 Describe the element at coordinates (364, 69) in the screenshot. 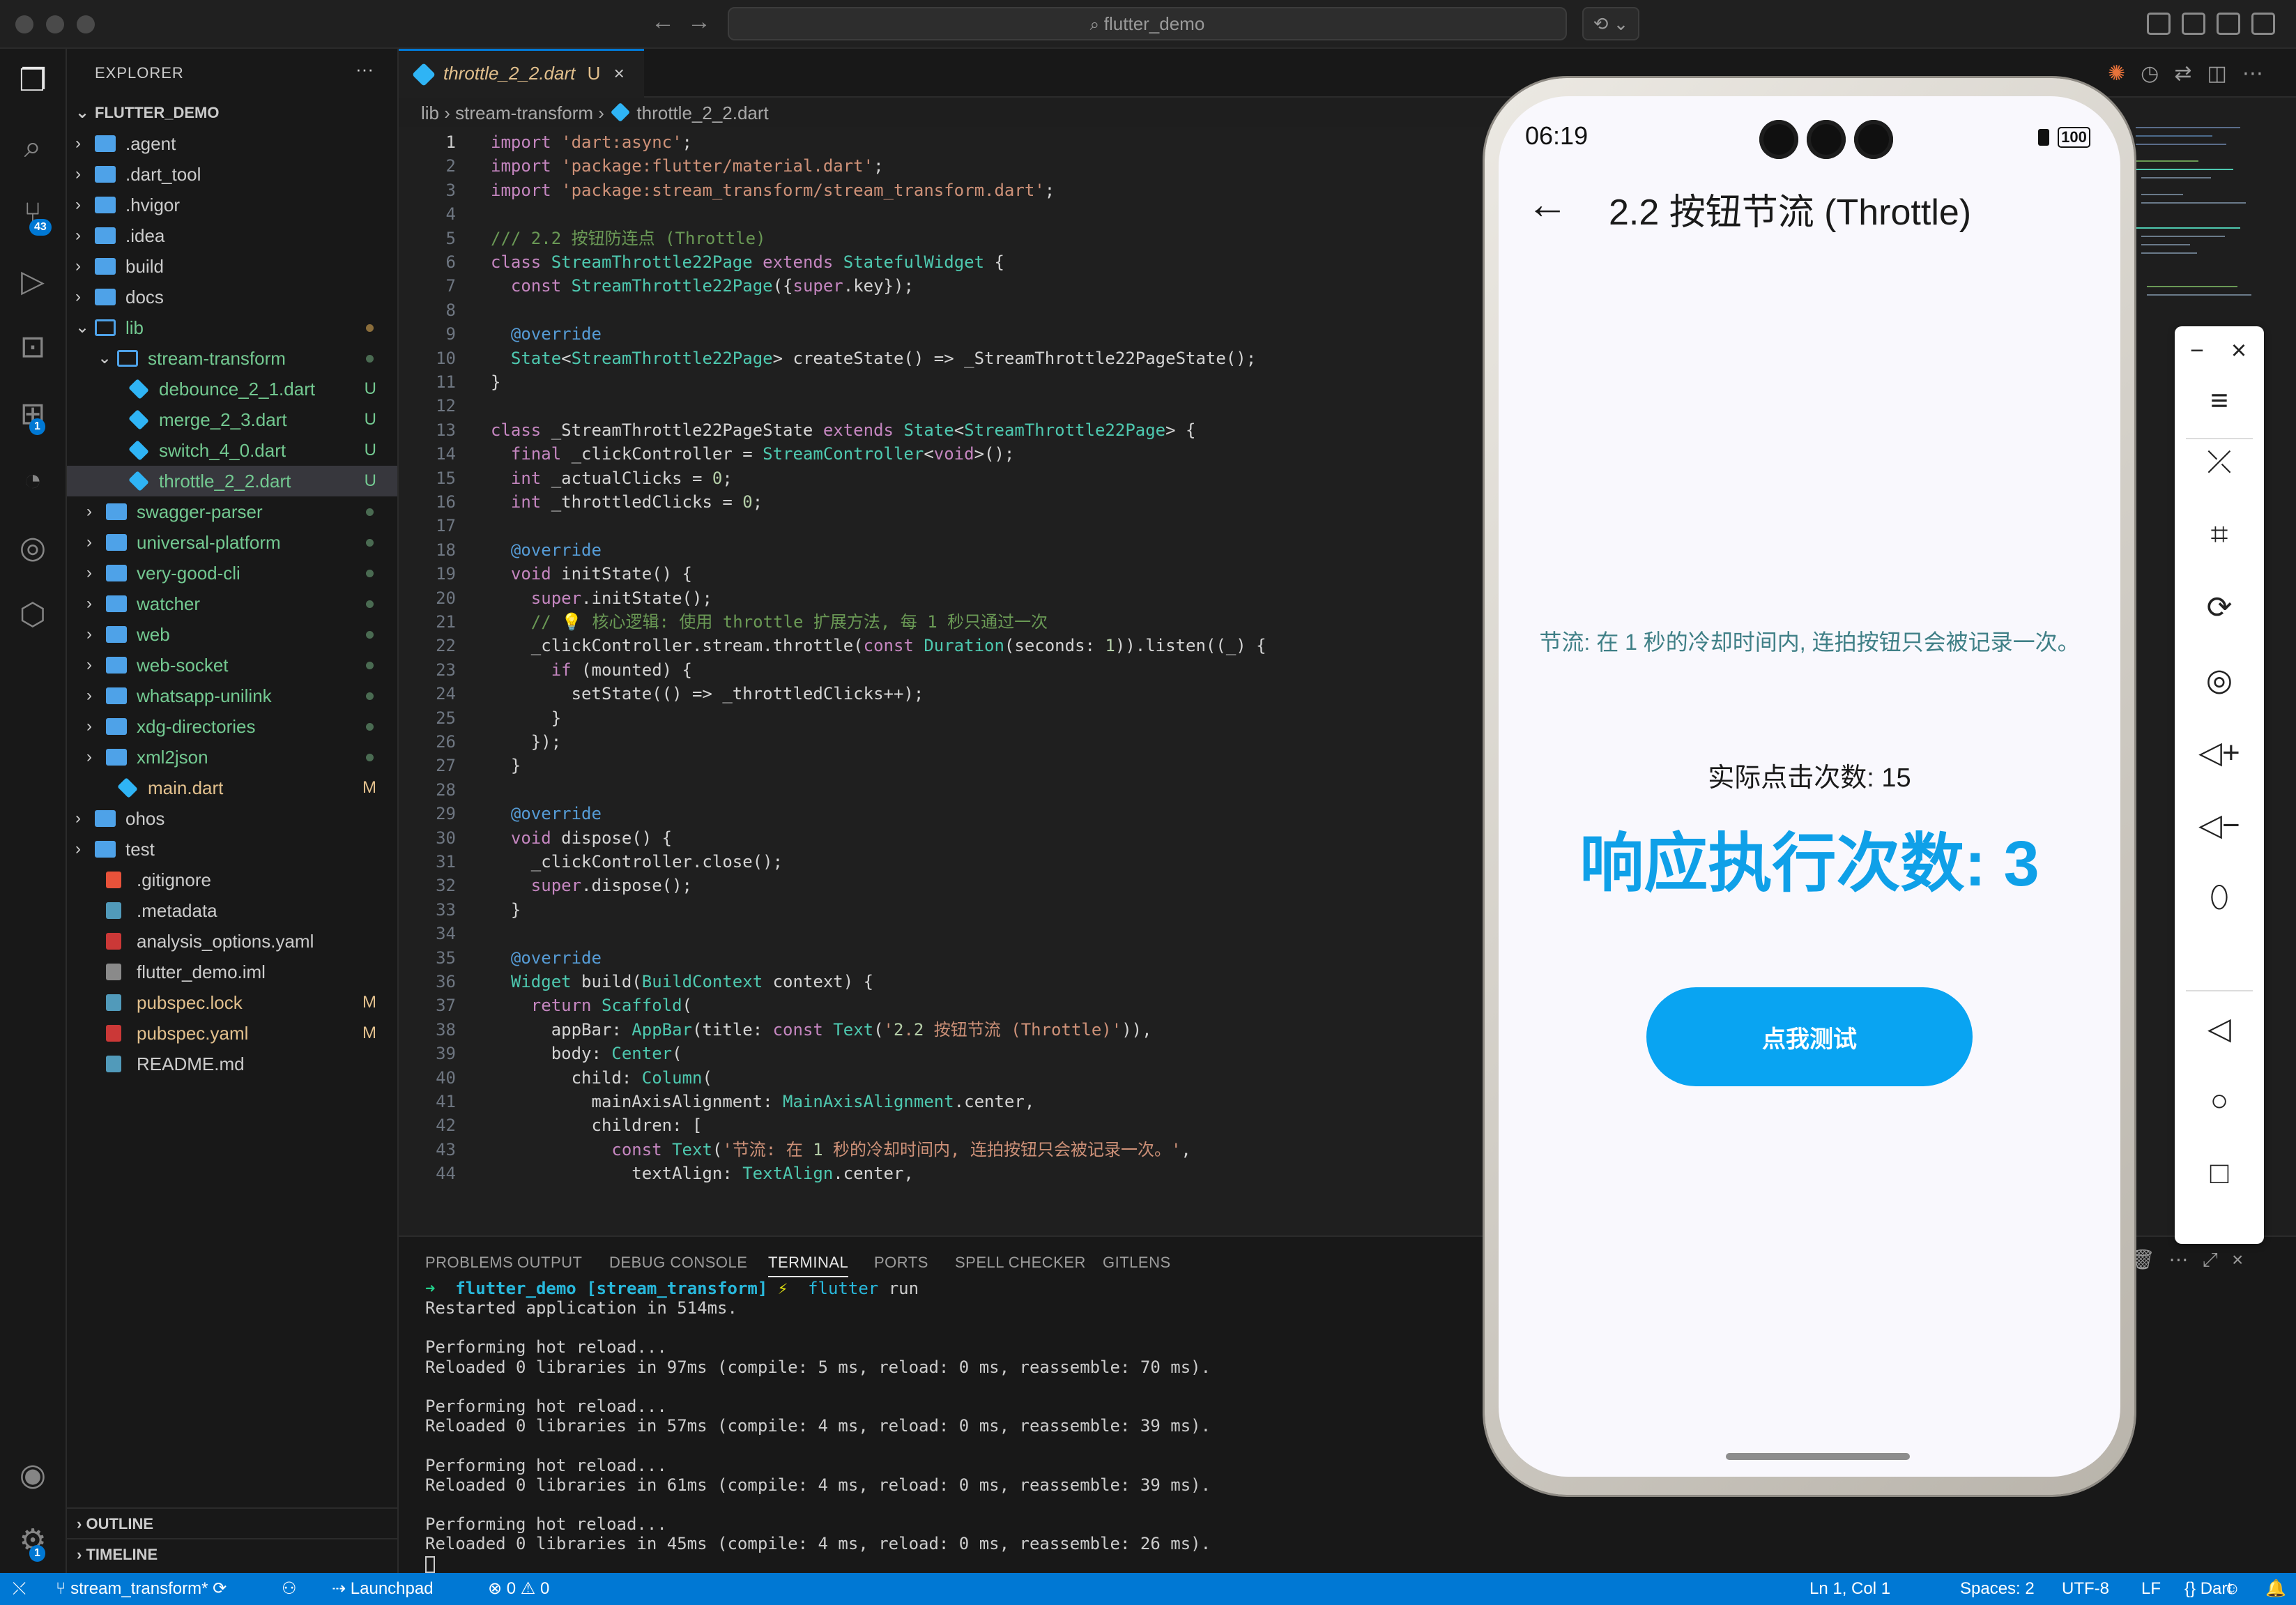

I see `explorer-more-button: ···` at that location.